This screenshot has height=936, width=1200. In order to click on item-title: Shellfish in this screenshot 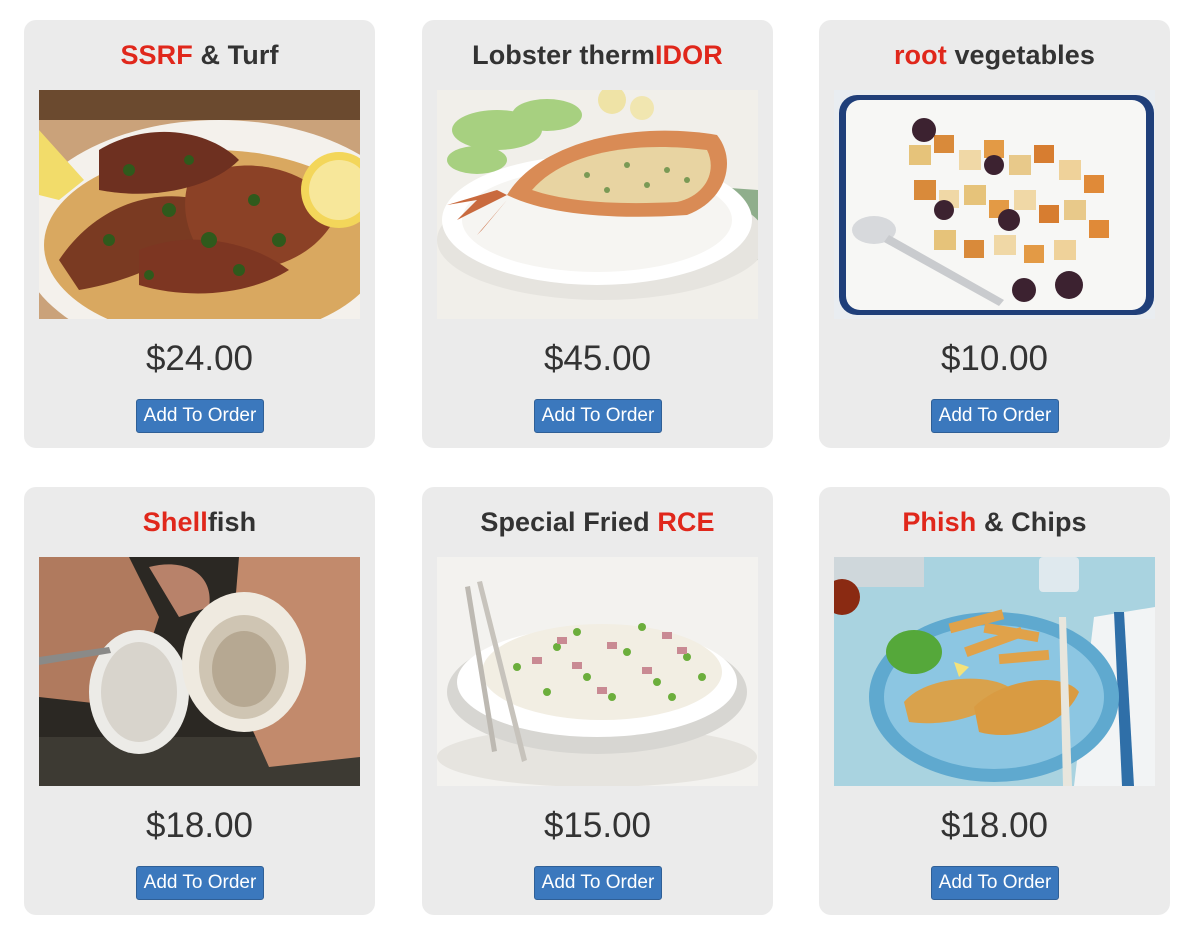, I will do `click(199, 522)`.